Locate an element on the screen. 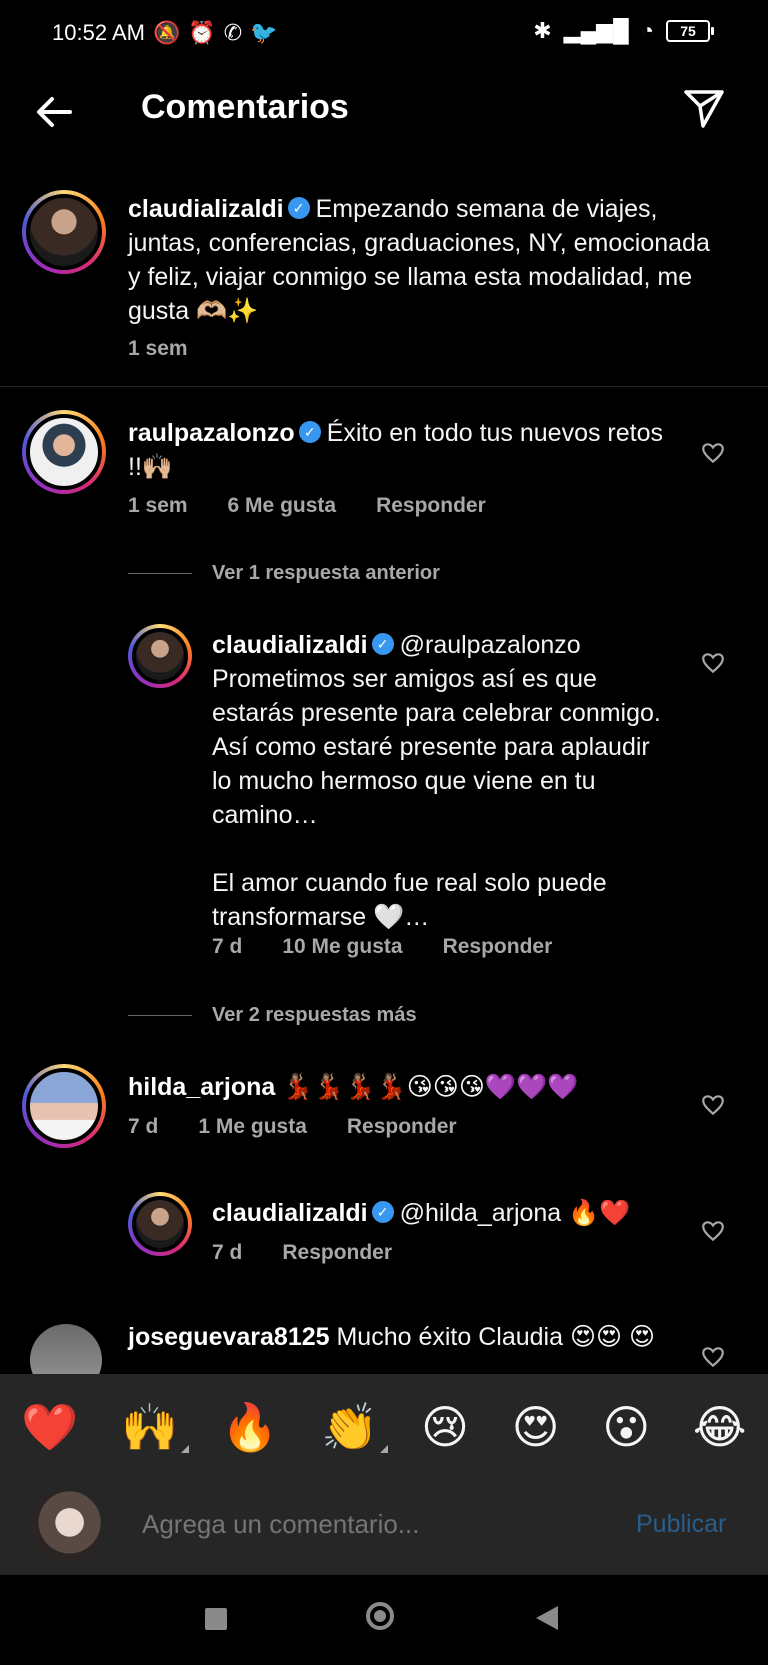 Image resolution: width=768 pixels, height=1665 pixels. publish-button: Publicar is located at coordinates (681, 1524).